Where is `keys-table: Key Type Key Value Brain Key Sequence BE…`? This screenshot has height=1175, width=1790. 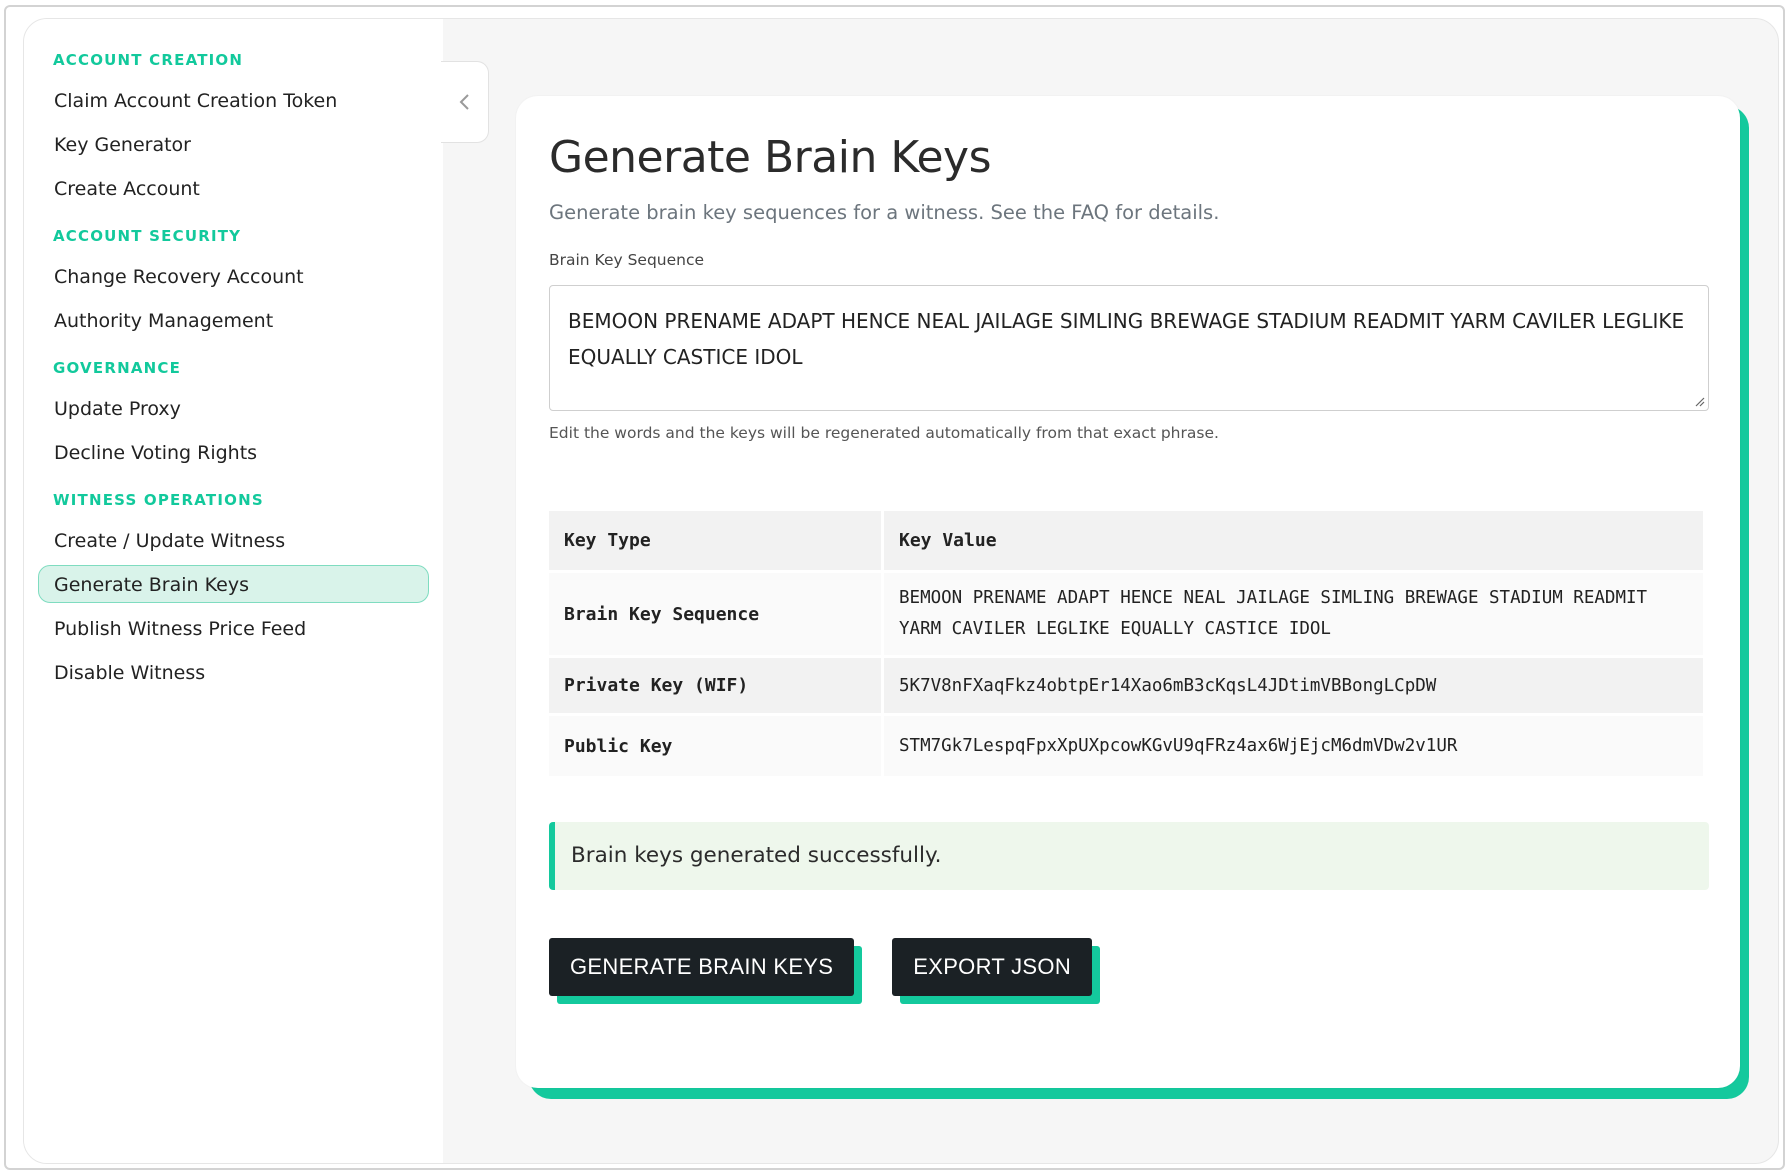
keys-table: Key Type Key Value Brain Key Sequence BE… is located at coordinates (1126, 643).